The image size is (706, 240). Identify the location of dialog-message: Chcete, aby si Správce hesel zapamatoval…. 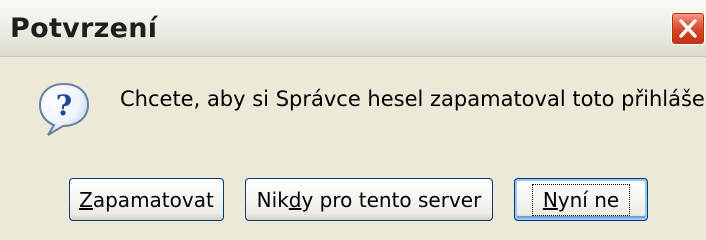
(413, 99).